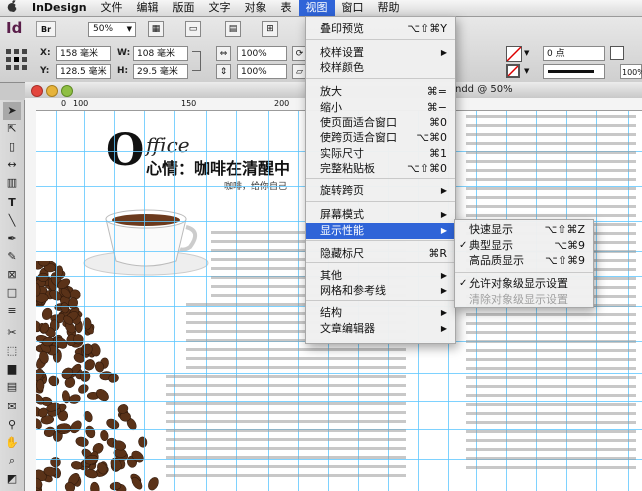 The image size is (642, 491). What do you see at coordinates (146, 241) in the screenshot?
I see `coffee-cup-image` at bounding box center [146, 241].